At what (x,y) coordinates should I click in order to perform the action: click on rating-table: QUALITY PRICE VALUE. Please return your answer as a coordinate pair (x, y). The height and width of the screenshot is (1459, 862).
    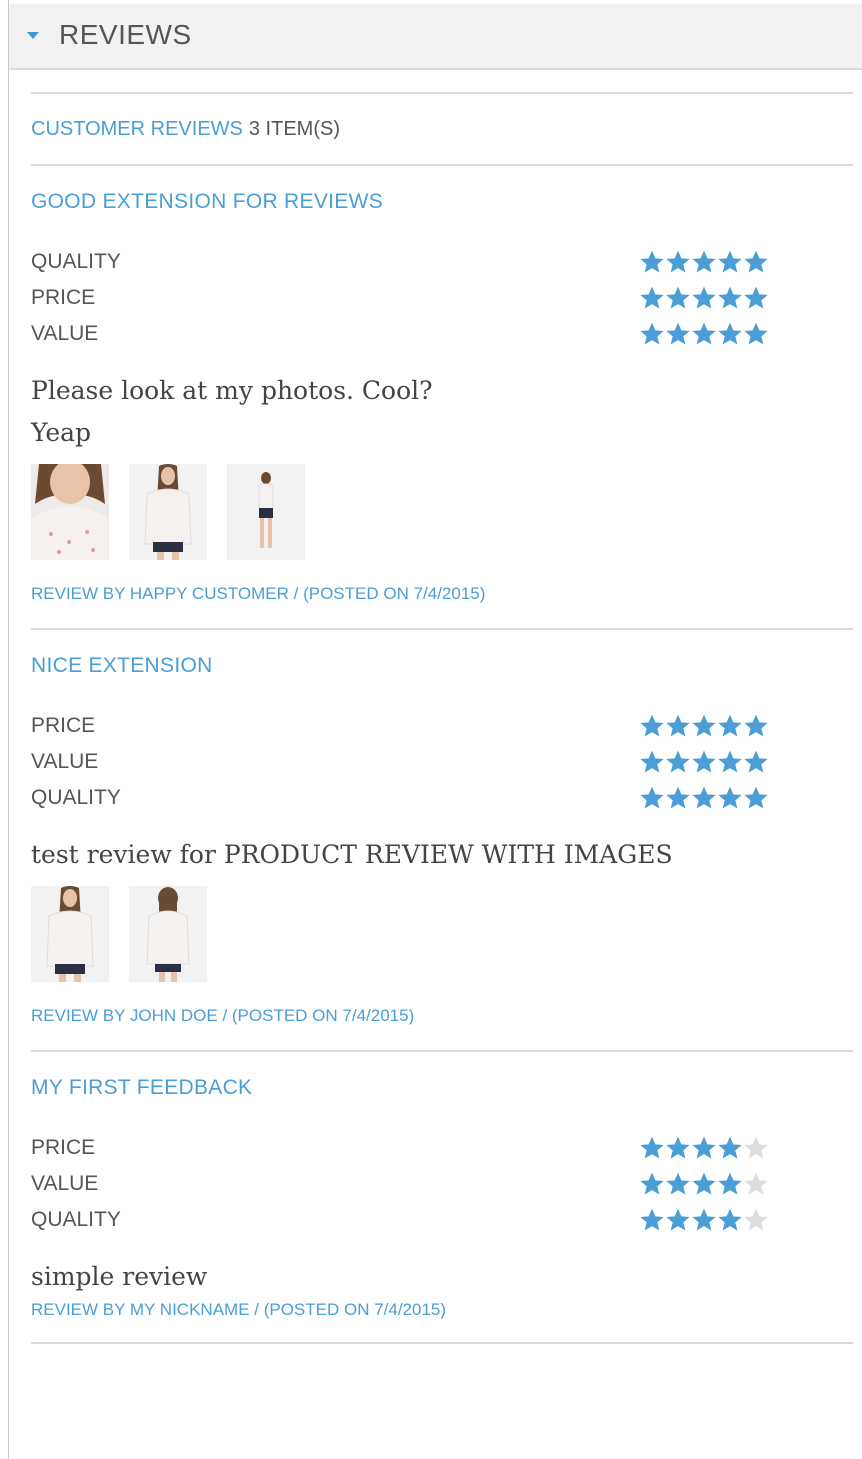
    Looking at the image, I should click on (442, 298).